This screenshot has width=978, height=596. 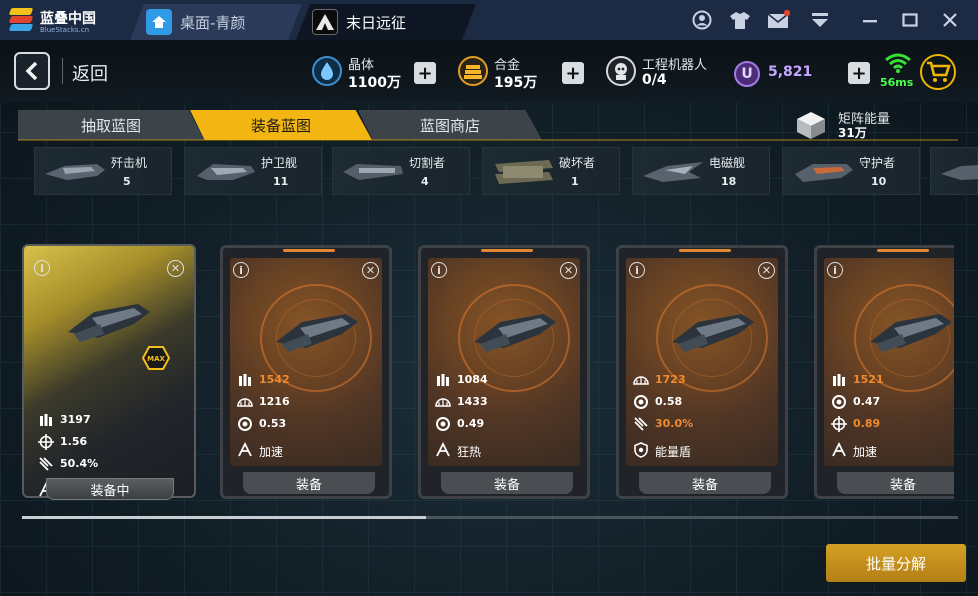 I want to click on bluestacks-logo-icon, so click(x=21, y=20).